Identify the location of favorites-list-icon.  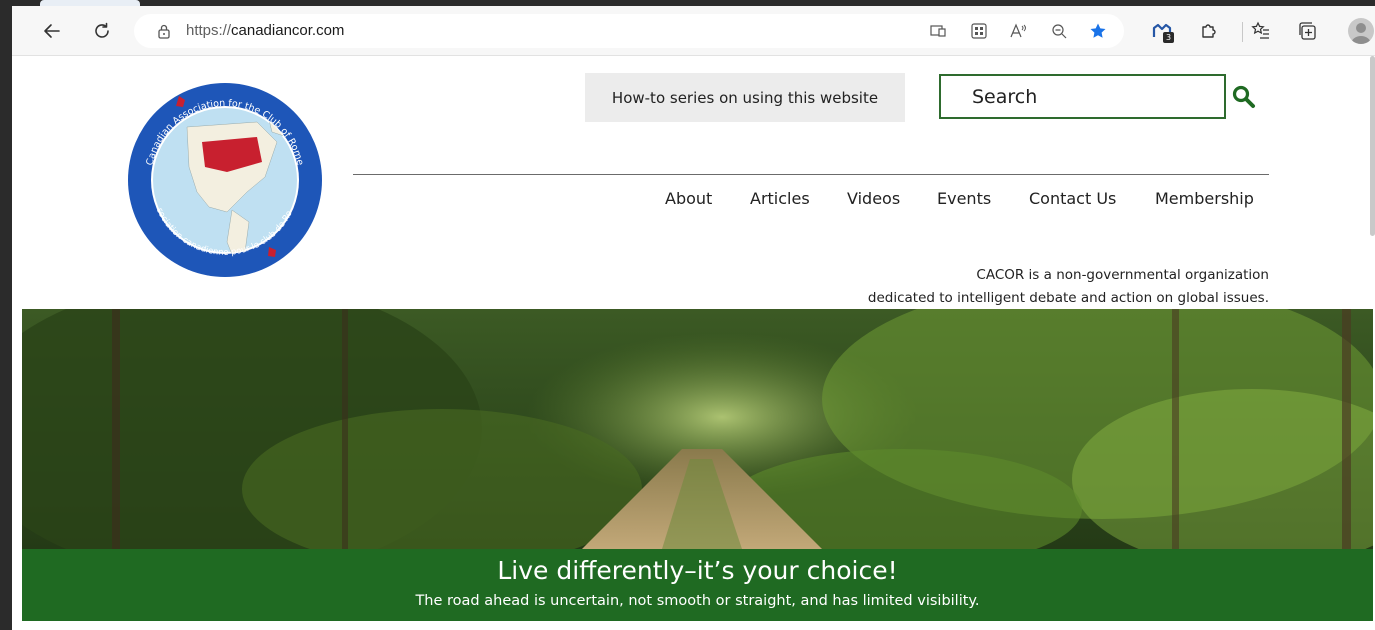
(1260, 30).